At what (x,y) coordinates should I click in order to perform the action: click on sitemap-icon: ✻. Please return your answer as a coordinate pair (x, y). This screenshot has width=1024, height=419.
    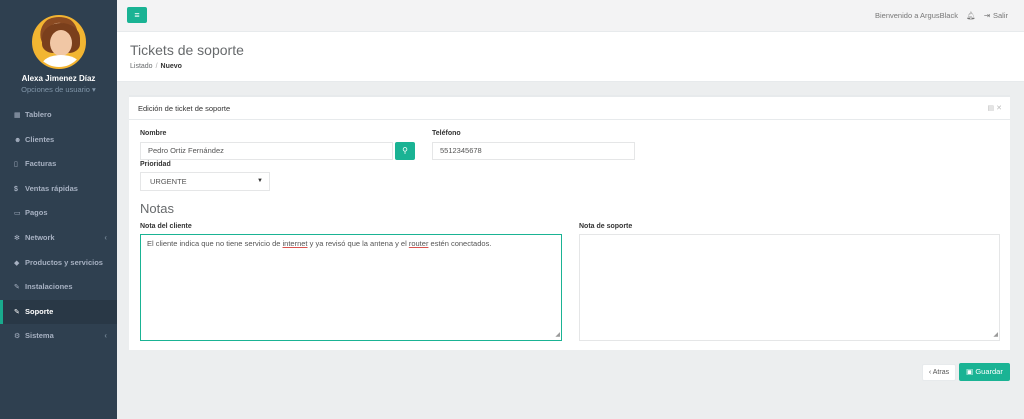
    Looking at the image, I should click on (17, 238).